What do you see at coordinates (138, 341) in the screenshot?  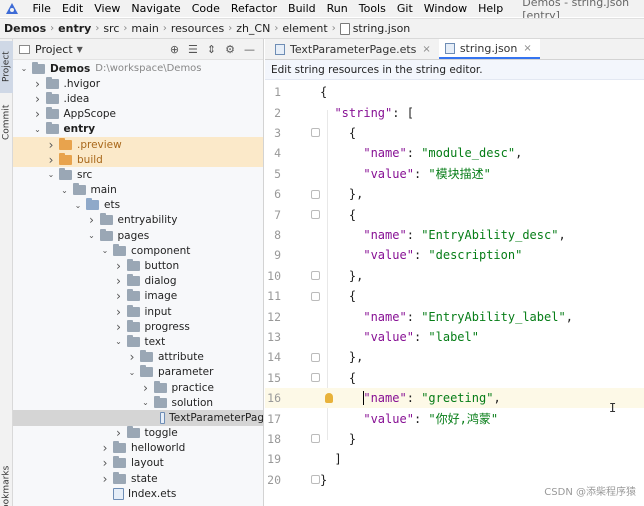 I see `tree-item: ⌄ text` at bounding box center [138, 341].